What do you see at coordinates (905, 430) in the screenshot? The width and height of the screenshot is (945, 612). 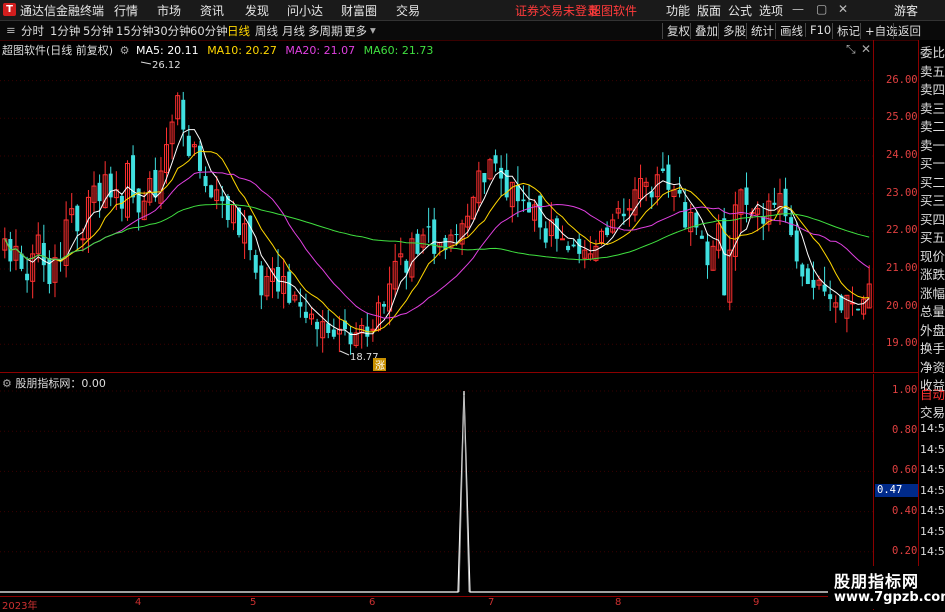 I see `indicator-y-tick: 0.80` at bounding box center [905, 430].